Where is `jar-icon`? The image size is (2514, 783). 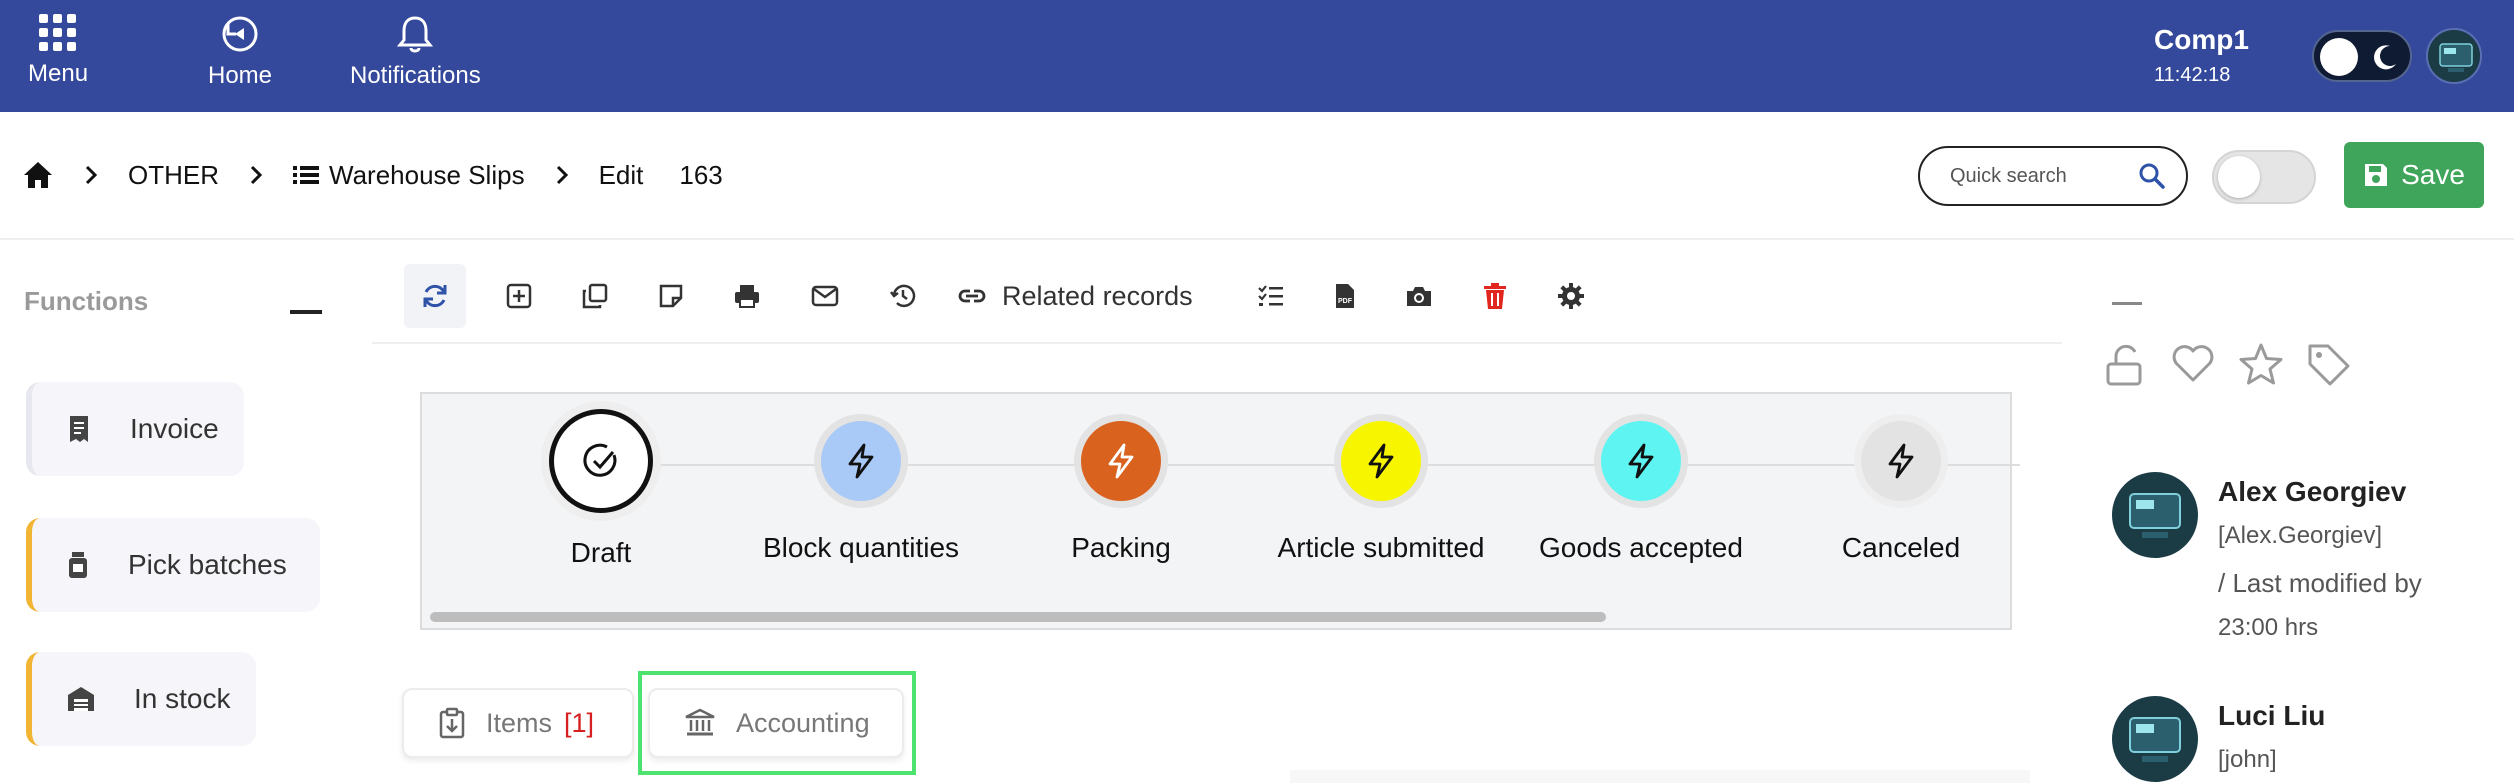 jar-icon is located at coordinates (78, 565).